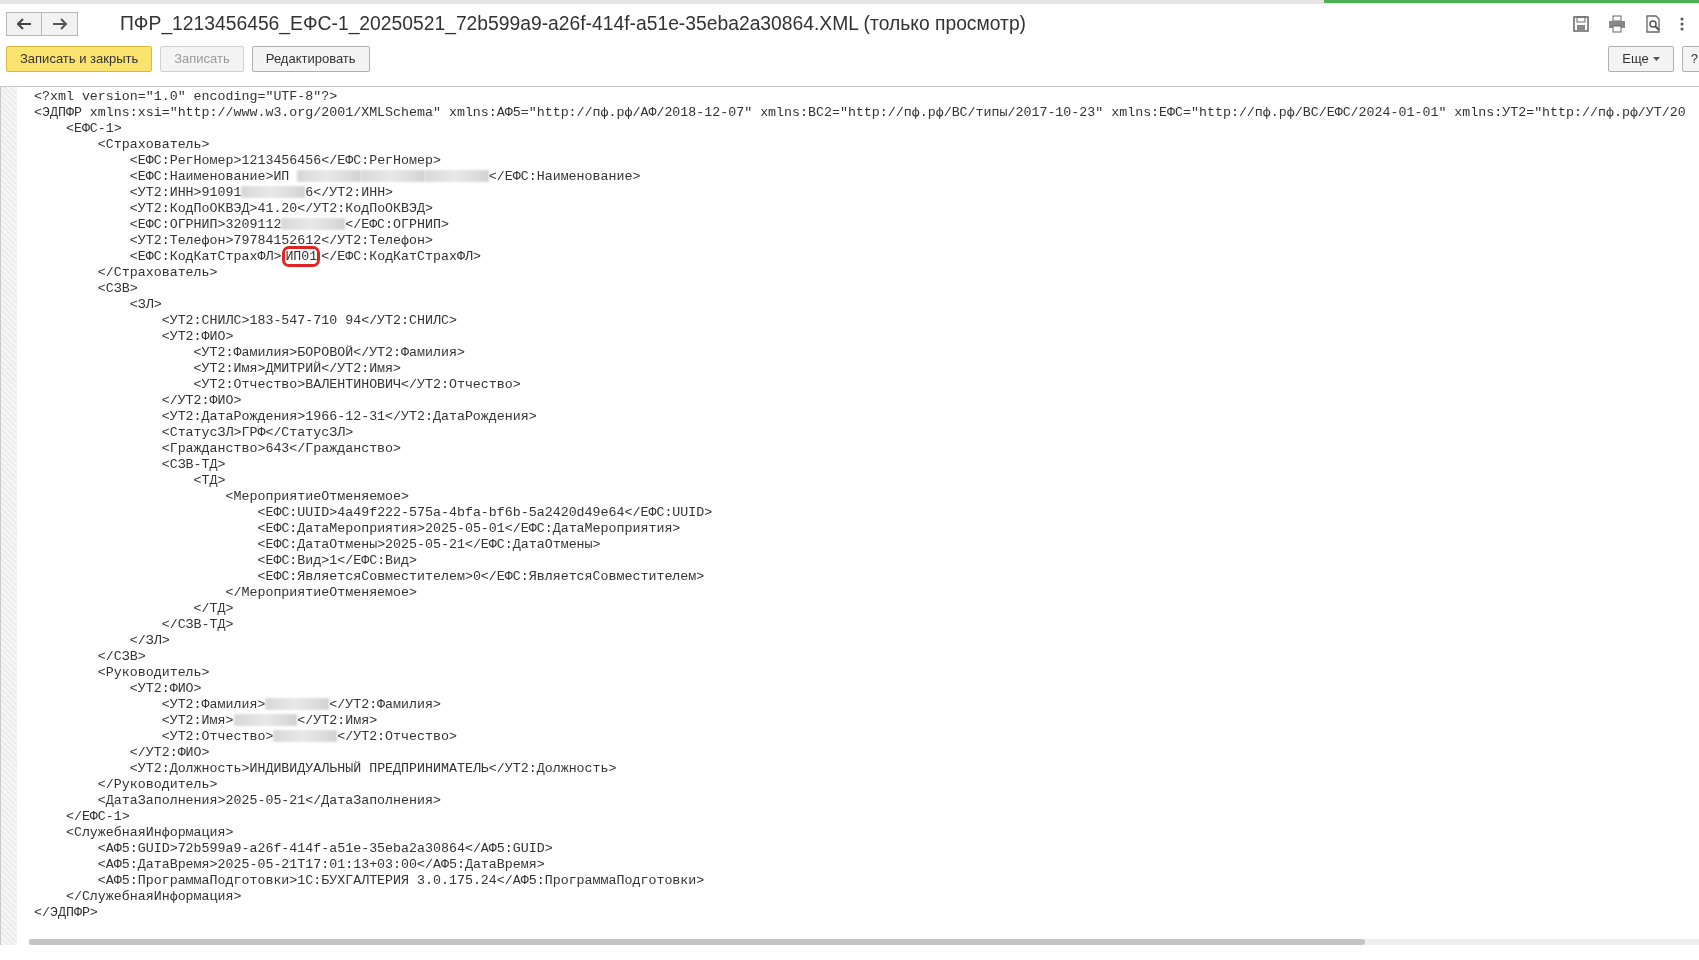  I want to click on code-line: <УТ2:Отчество>ВАЛЕНТИНОВИЧ</УТ2:Отчество>, so click(357, 384).